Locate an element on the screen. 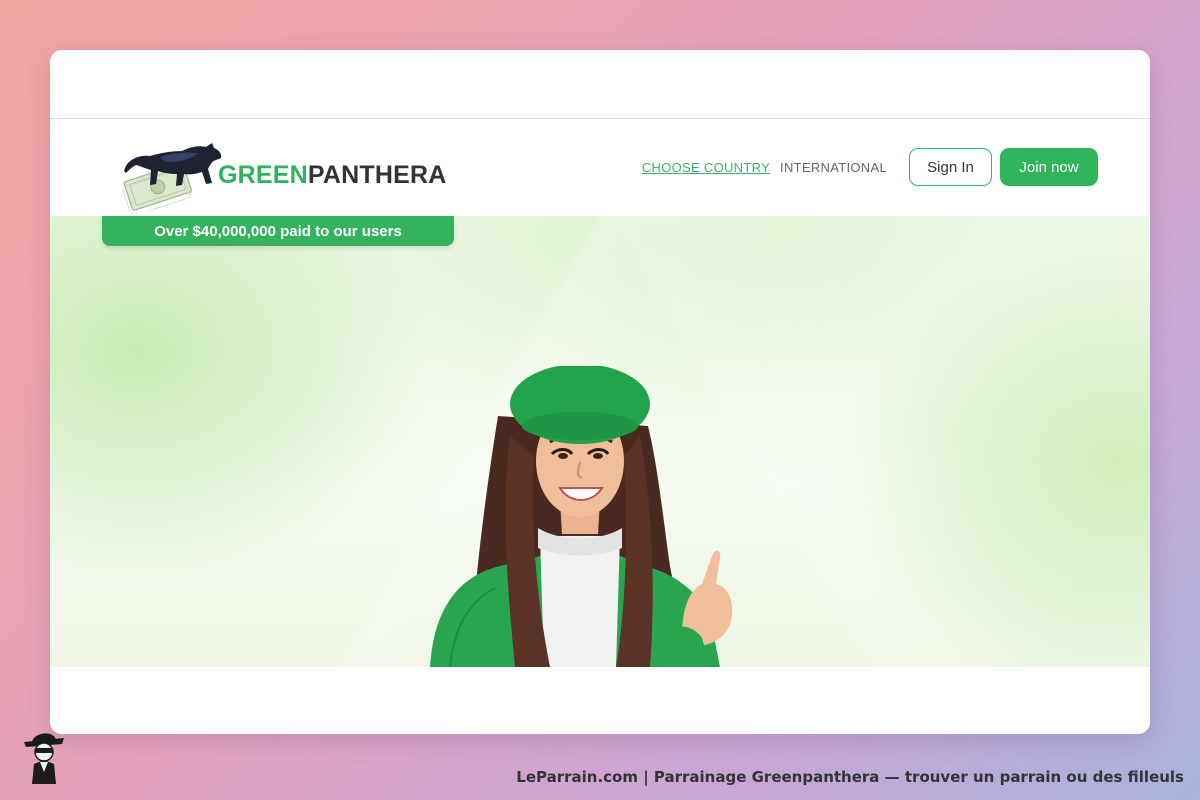 This screenshot has height=800, width=1200. logo-wordmark: GREENPANTHERA is located at coordinates (332, 175).